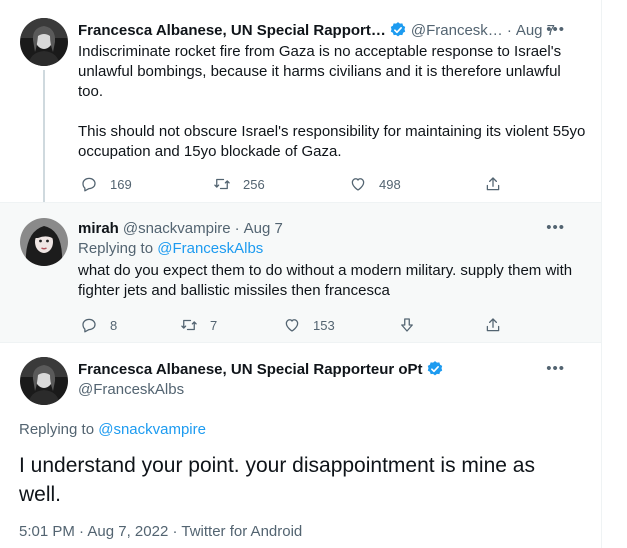  I want to click on reply-count: 8, so click(114, 325).